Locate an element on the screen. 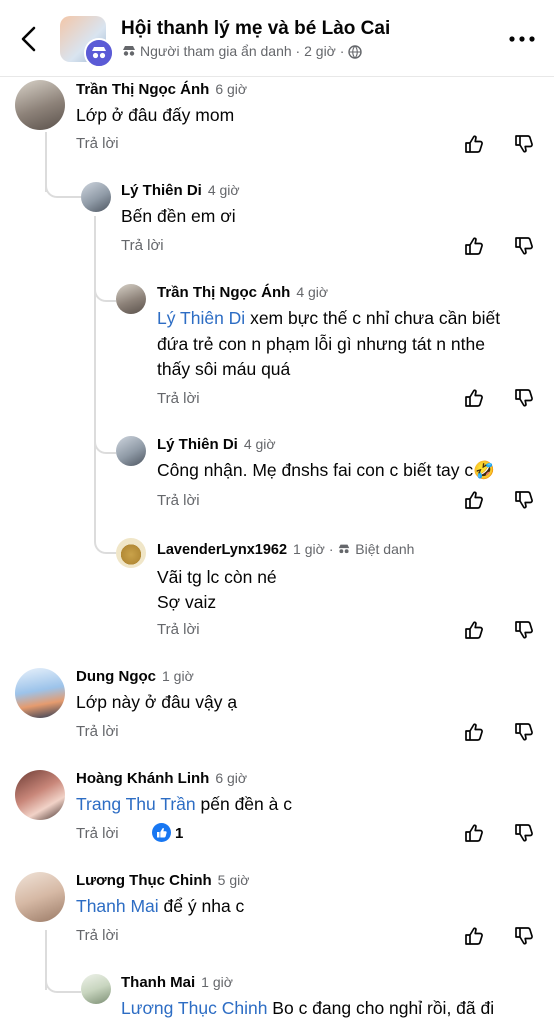 This screenshot has width=554, height=1024. author-name: Lương Thục Chinh is located at coordinates (144, 880).